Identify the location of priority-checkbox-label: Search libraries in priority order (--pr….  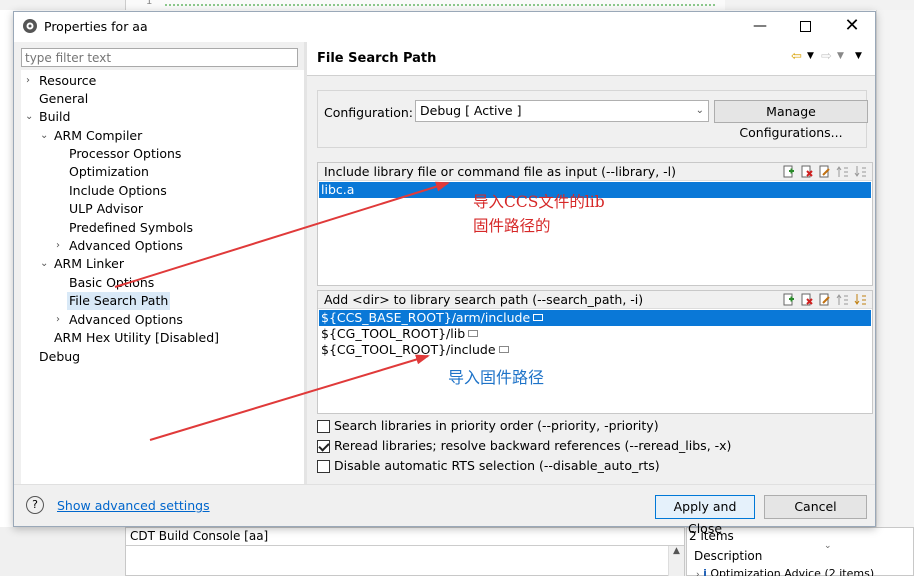
(496, 425).